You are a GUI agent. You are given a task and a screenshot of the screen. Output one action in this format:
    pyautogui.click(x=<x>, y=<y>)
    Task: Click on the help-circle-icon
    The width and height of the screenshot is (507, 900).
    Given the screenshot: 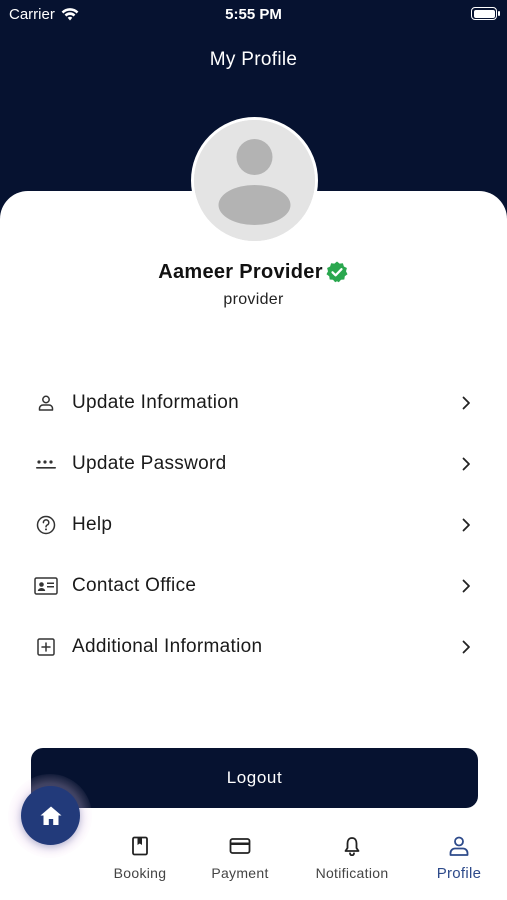 What is the action you would take?
    pyautogui.click(x=46, y=525)
    